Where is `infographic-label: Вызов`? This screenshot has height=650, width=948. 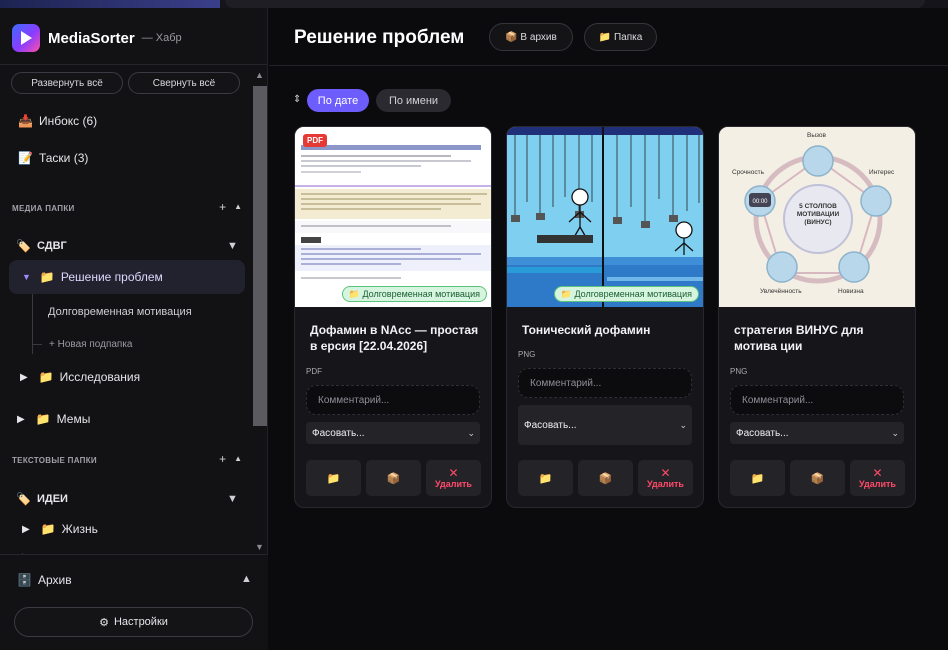 infographic-label: Вызов is located at coordinates (816, 135).